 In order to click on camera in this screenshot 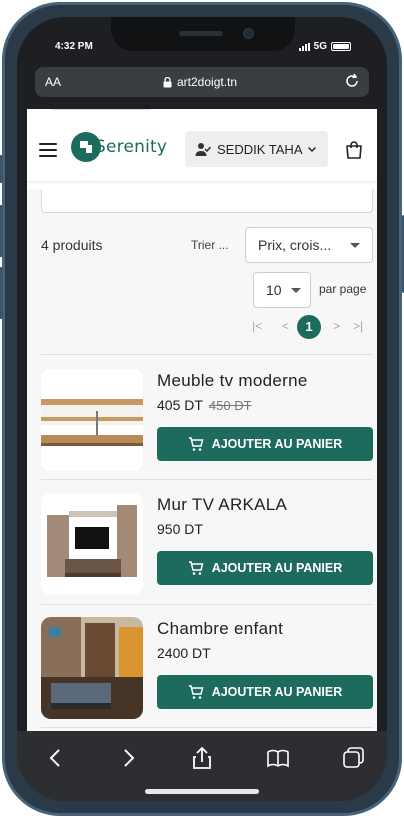, I will do `click(248, 33)`.